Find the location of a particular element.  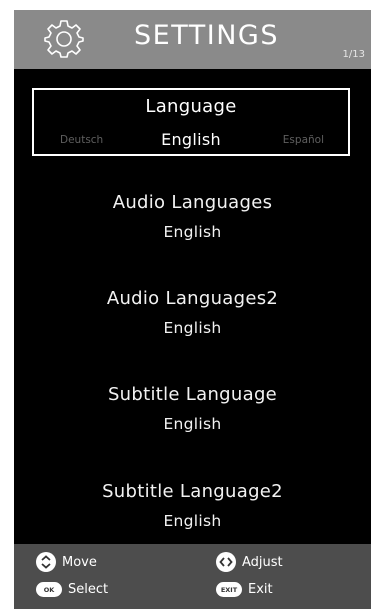

menu-item-subtitle-language2: Subtitle Language2 English is located at coordinates (192, 505).